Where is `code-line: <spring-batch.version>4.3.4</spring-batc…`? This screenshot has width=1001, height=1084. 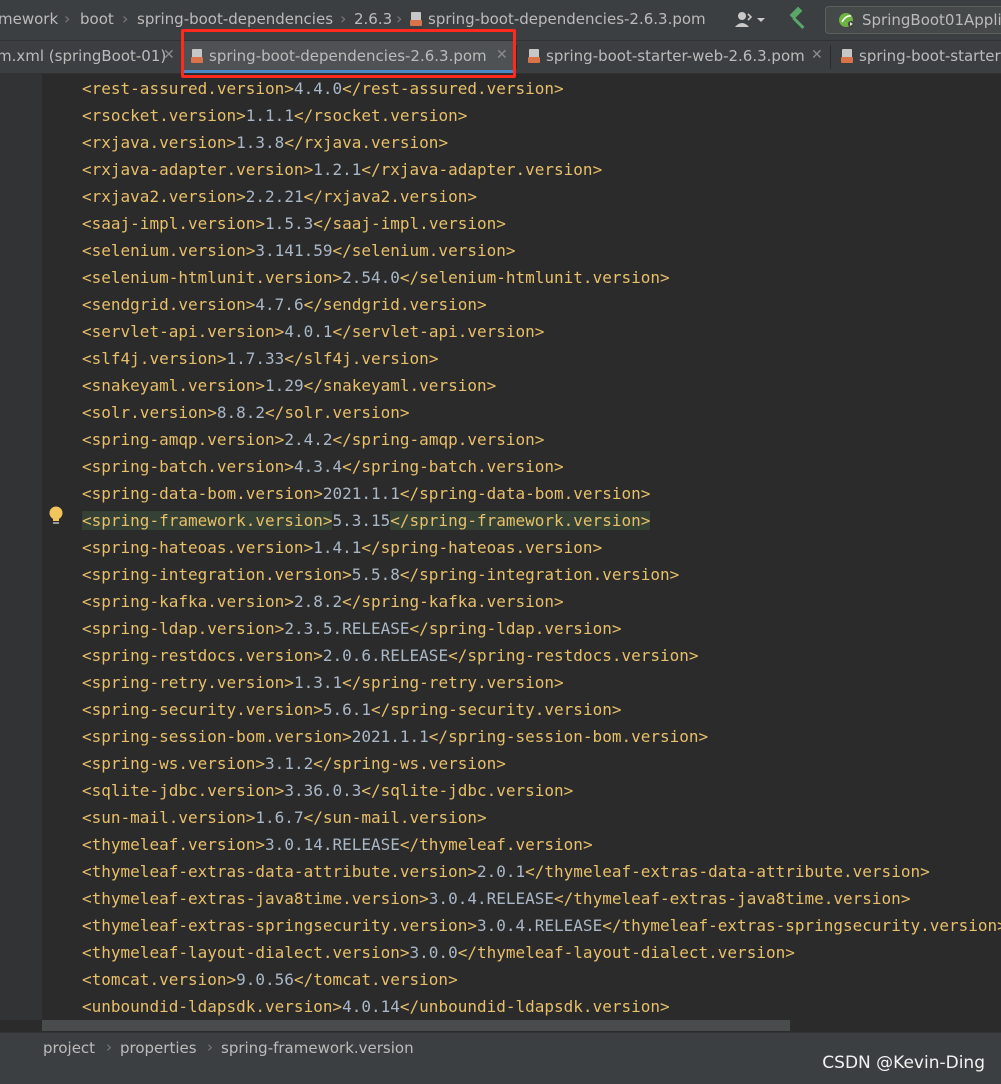 code-line: <spring-batch.version>4.3.4</spring-batc… is located at coordinates (541, 466).